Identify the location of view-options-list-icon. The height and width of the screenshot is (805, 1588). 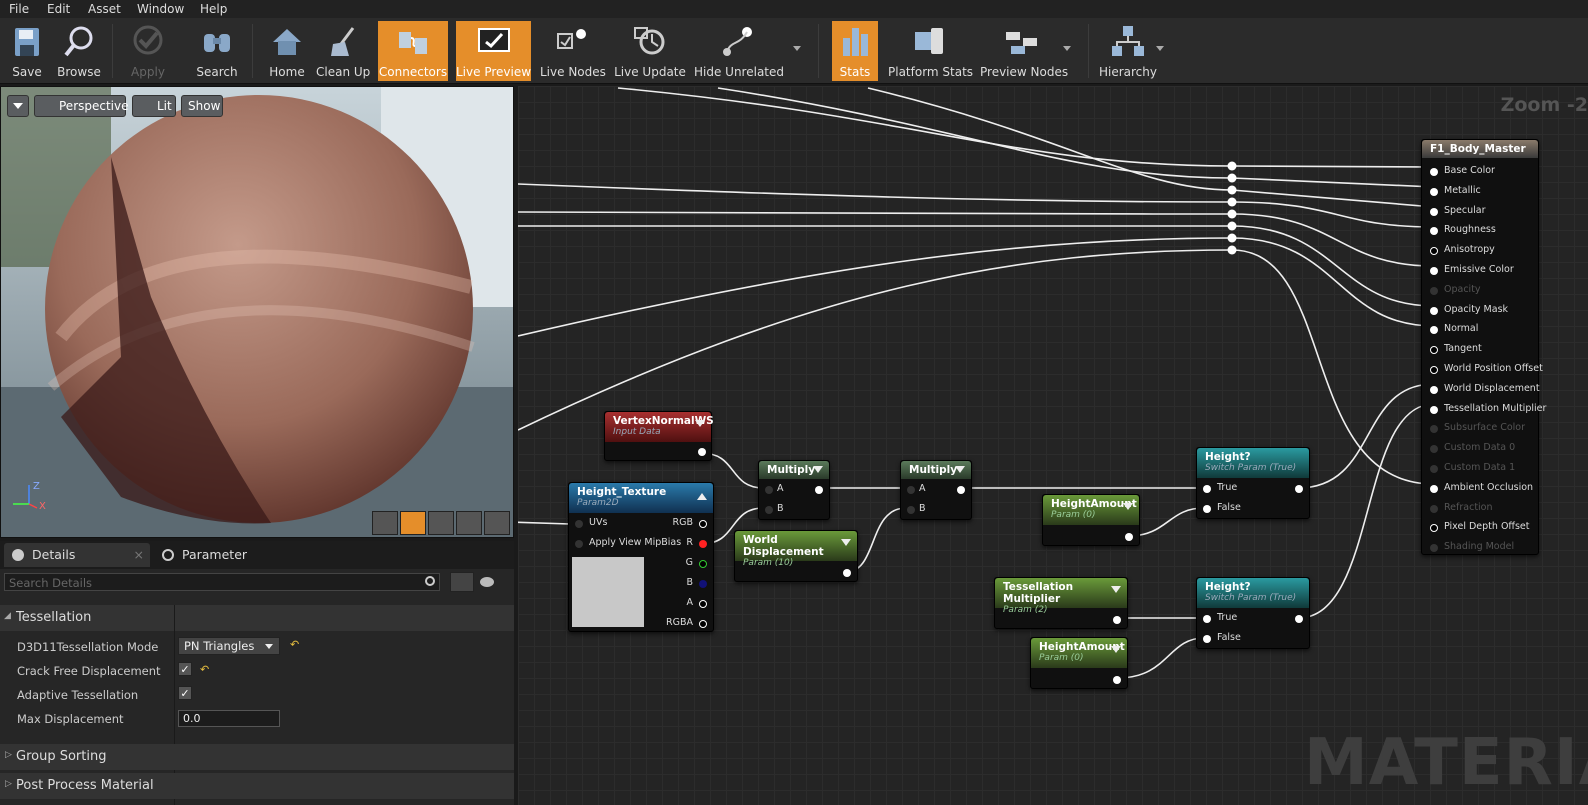
(462, 582).